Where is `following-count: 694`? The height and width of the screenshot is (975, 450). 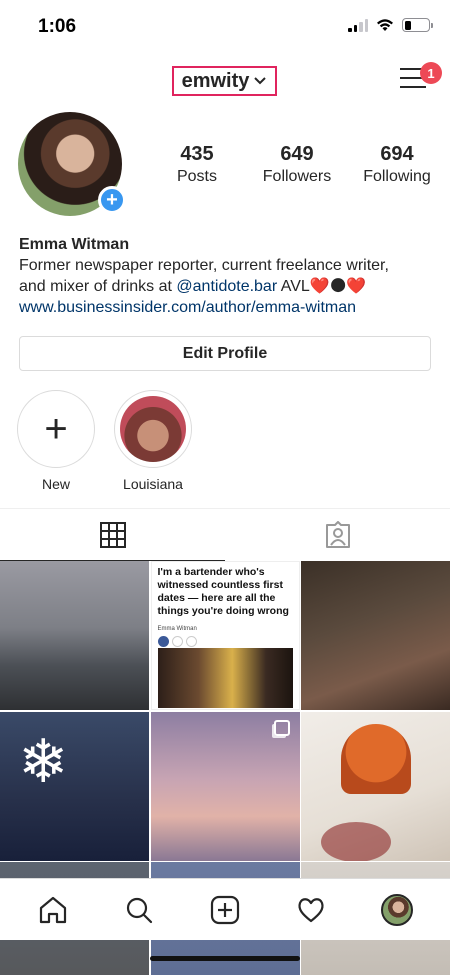
following-count: 694 is located at coordinates (397, 154).